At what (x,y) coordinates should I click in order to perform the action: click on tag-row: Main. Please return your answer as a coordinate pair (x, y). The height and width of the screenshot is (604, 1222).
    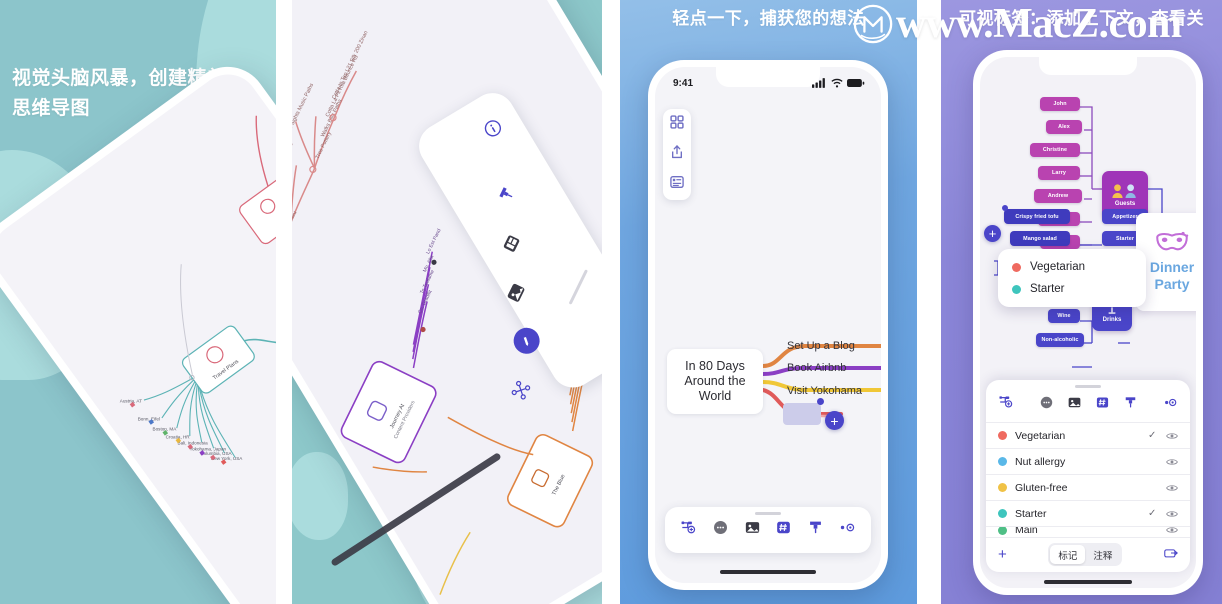
    Looking at the image, I should click on (1088, 531).